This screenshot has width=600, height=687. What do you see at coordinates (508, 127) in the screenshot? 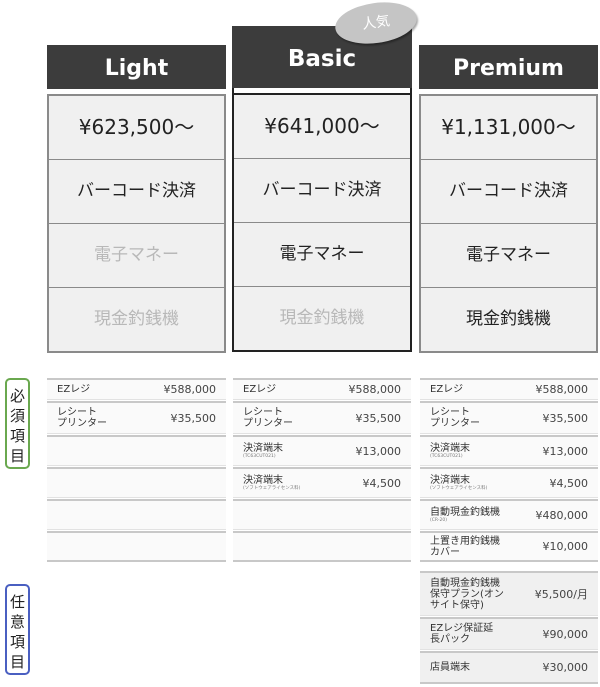
I see `plan-price: ¥1,131,000～` at bounding box center [508, 127].